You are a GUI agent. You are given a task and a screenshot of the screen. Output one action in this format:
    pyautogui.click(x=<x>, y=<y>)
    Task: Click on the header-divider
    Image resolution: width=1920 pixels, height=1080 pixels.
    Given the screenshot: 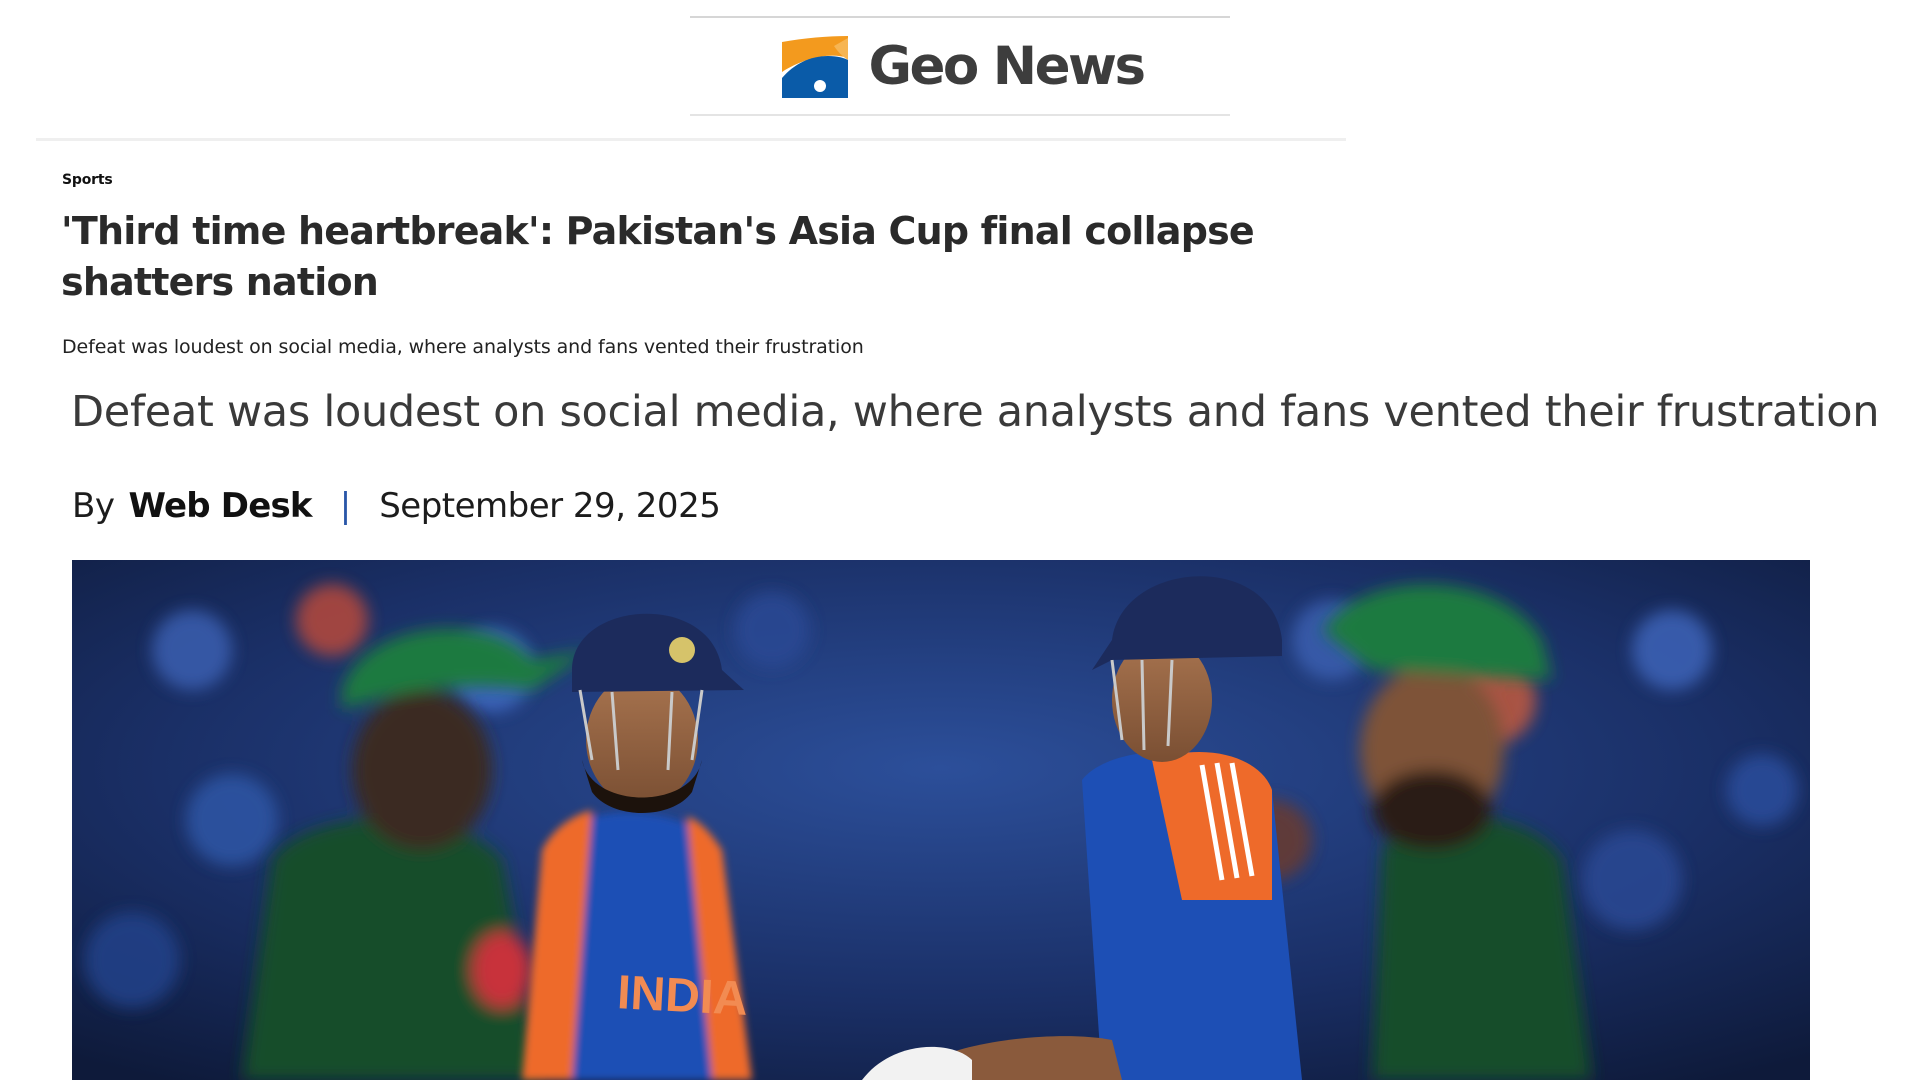 What is the action you would take?
    pyautogui.click(x=691, y=139)
    